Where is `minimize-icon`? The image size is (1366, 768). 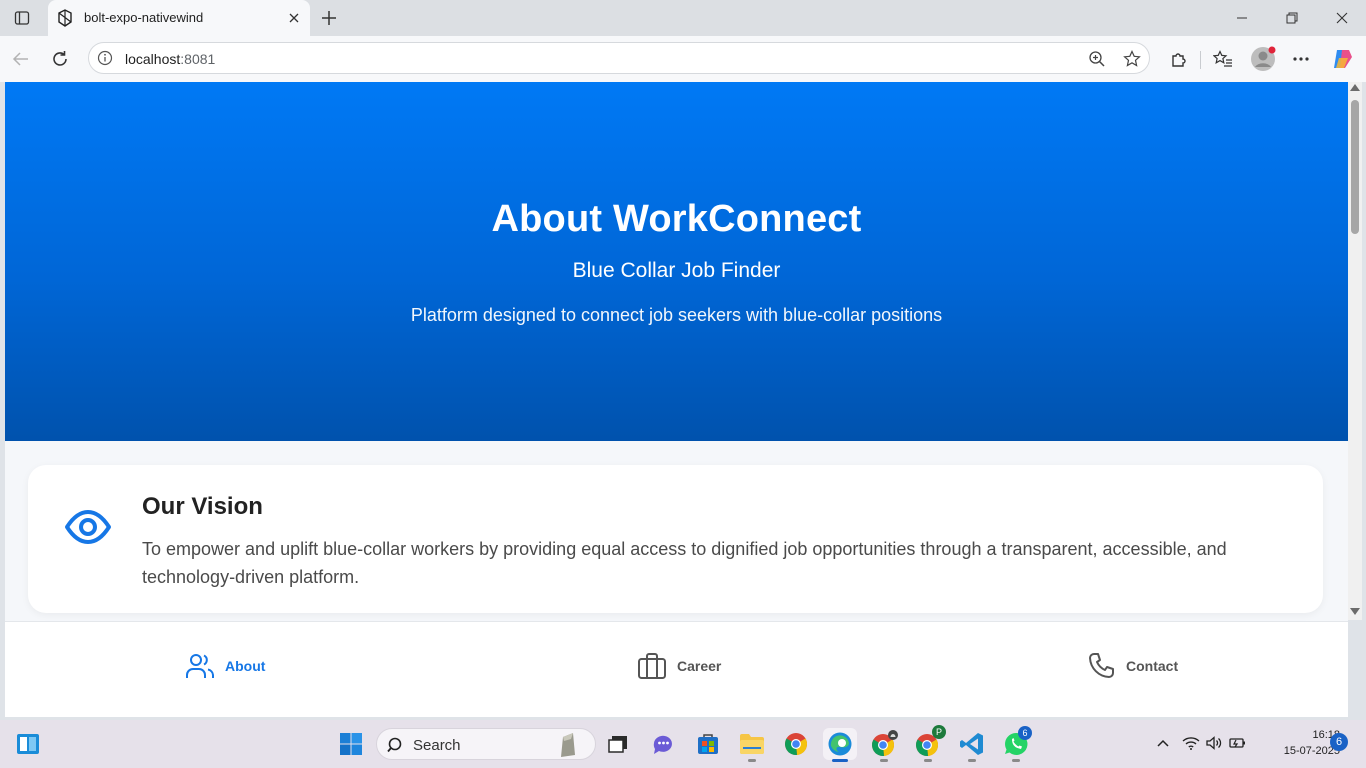
minimize-icon is located at coordinates (1242, 18).